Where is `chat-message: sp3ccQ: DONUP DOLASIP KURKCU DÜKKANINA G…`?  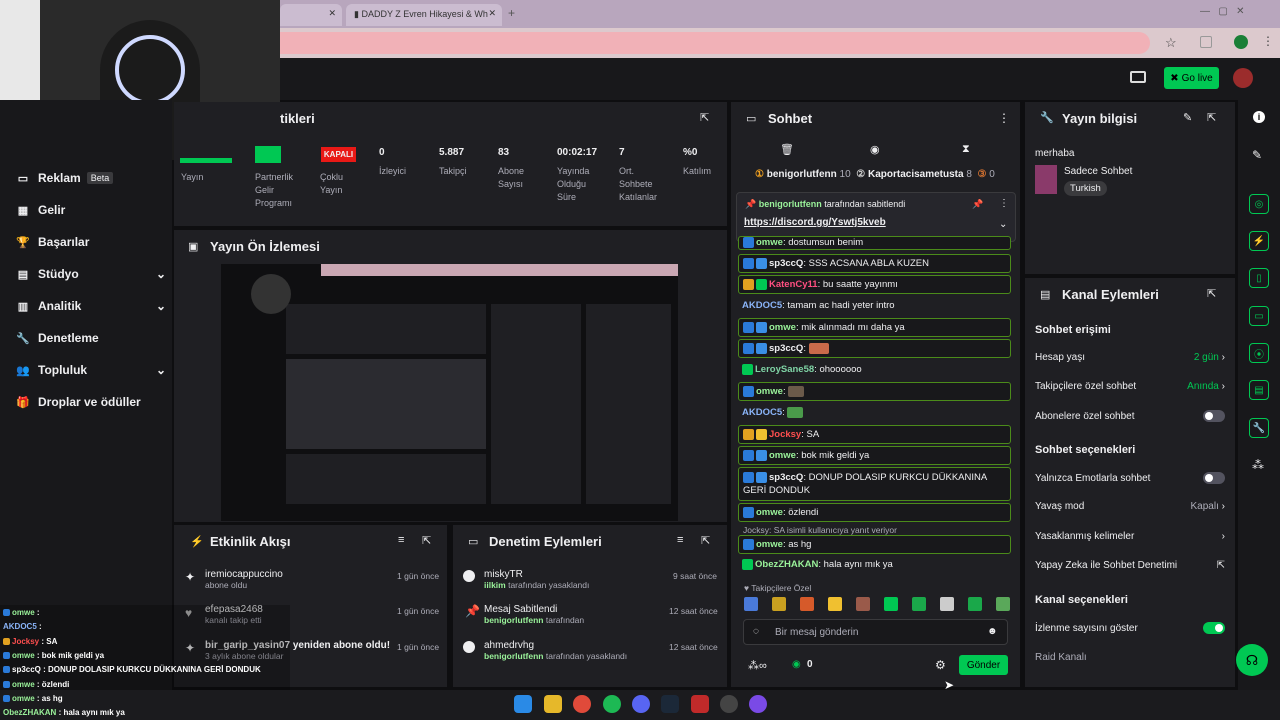 chat-message: sp3ccQ: DONUP DOLASIP KURKCU DÜKKANINA G… is located at coordinates (874, 484).